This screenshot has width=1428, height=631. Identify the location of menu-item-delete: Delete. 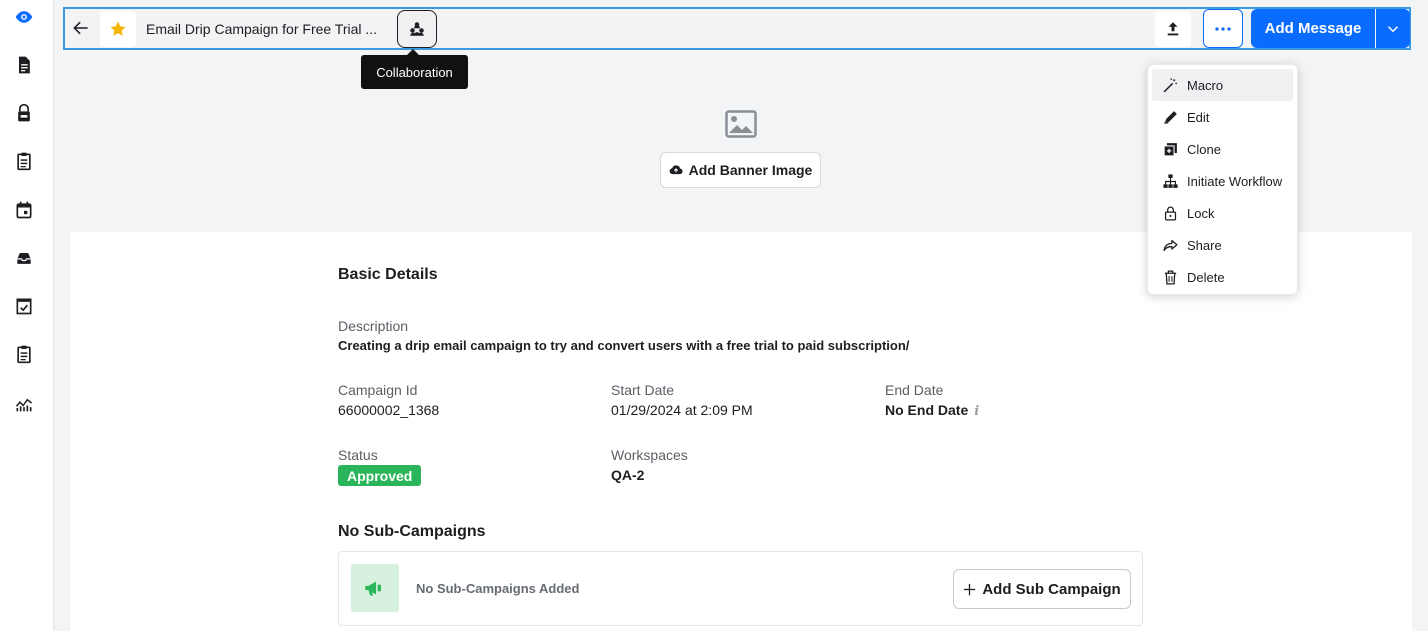
(1222, 277).